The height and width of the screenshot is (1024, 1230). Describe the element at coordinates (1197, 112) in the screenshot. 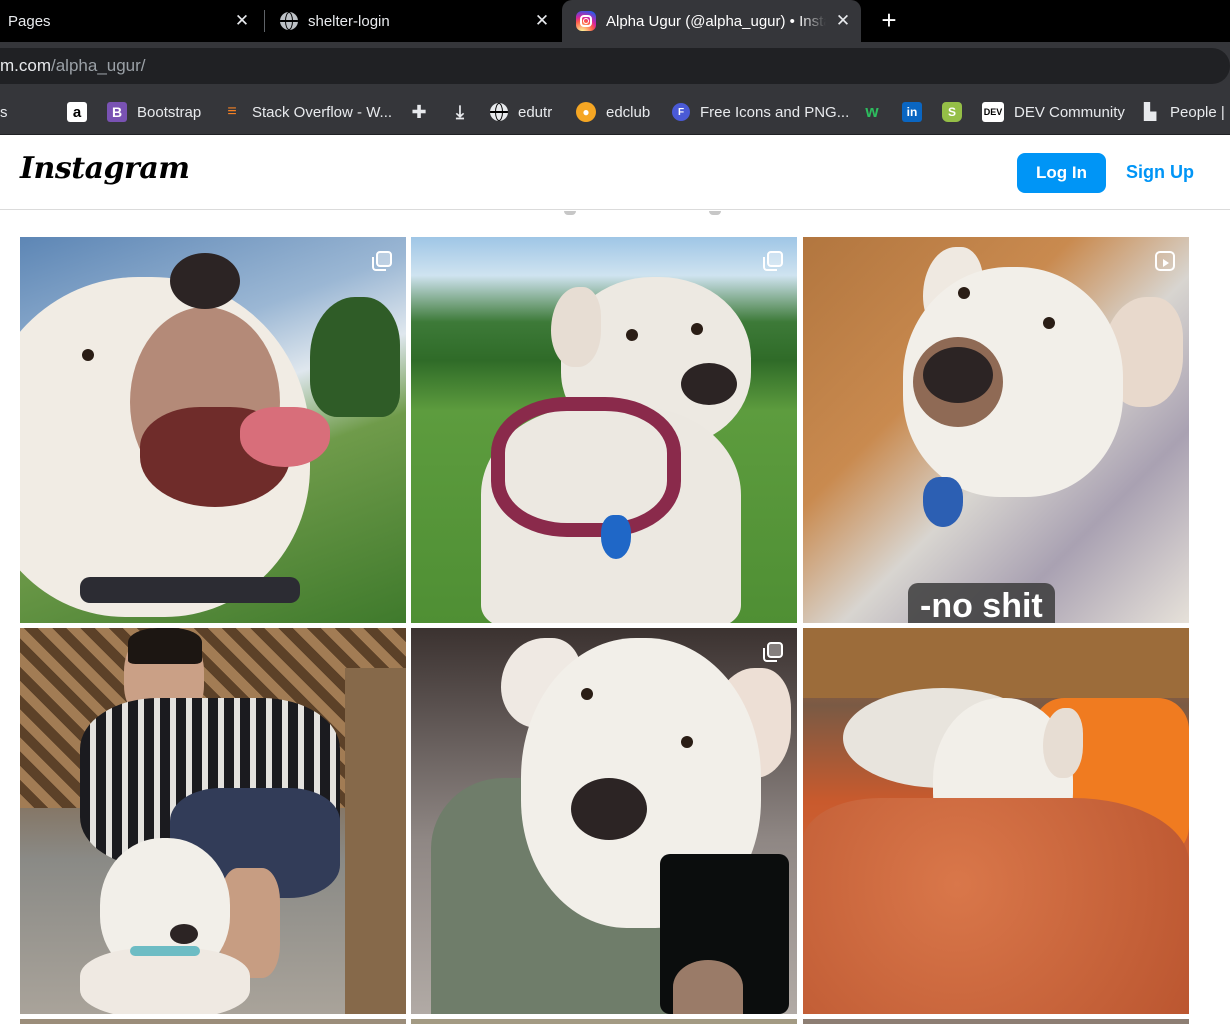

I see `bookmark-label: People |` at that location.